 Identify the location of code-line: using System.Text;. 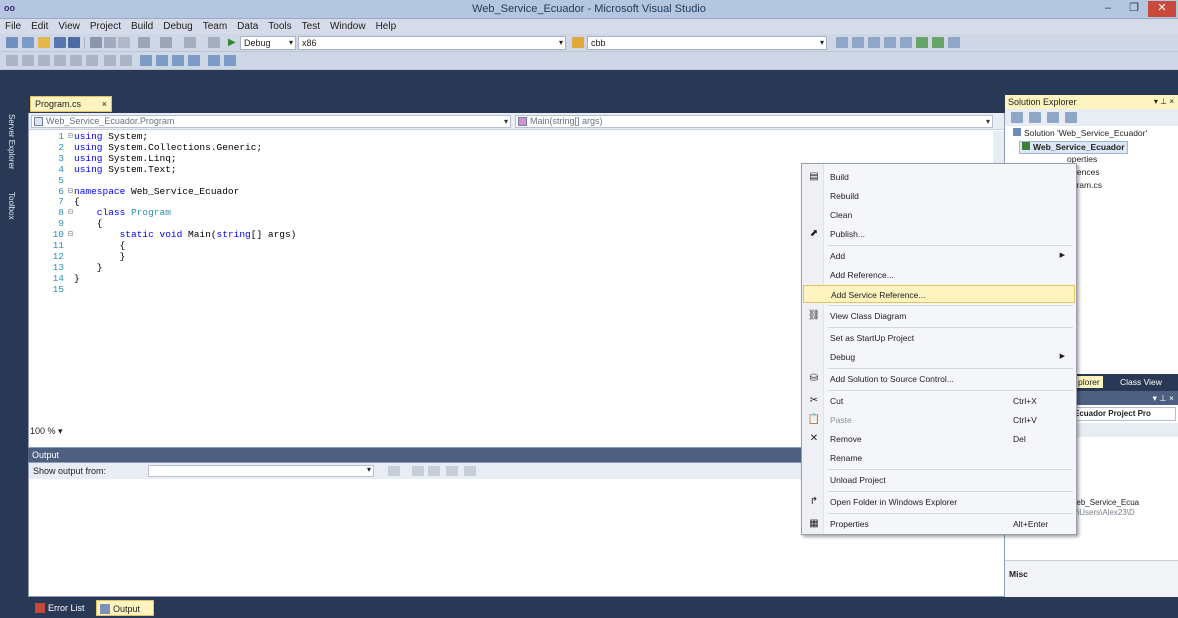
(125, 170).